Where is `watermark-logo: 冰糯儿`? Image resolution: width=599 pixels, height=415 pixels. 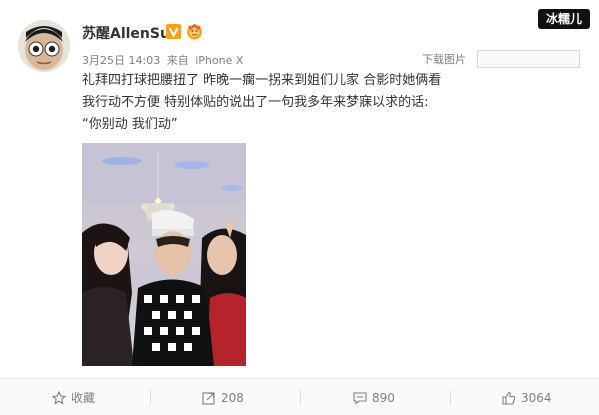
watermark-logo: 冰糯儿 is located at coordinates (564, 19).